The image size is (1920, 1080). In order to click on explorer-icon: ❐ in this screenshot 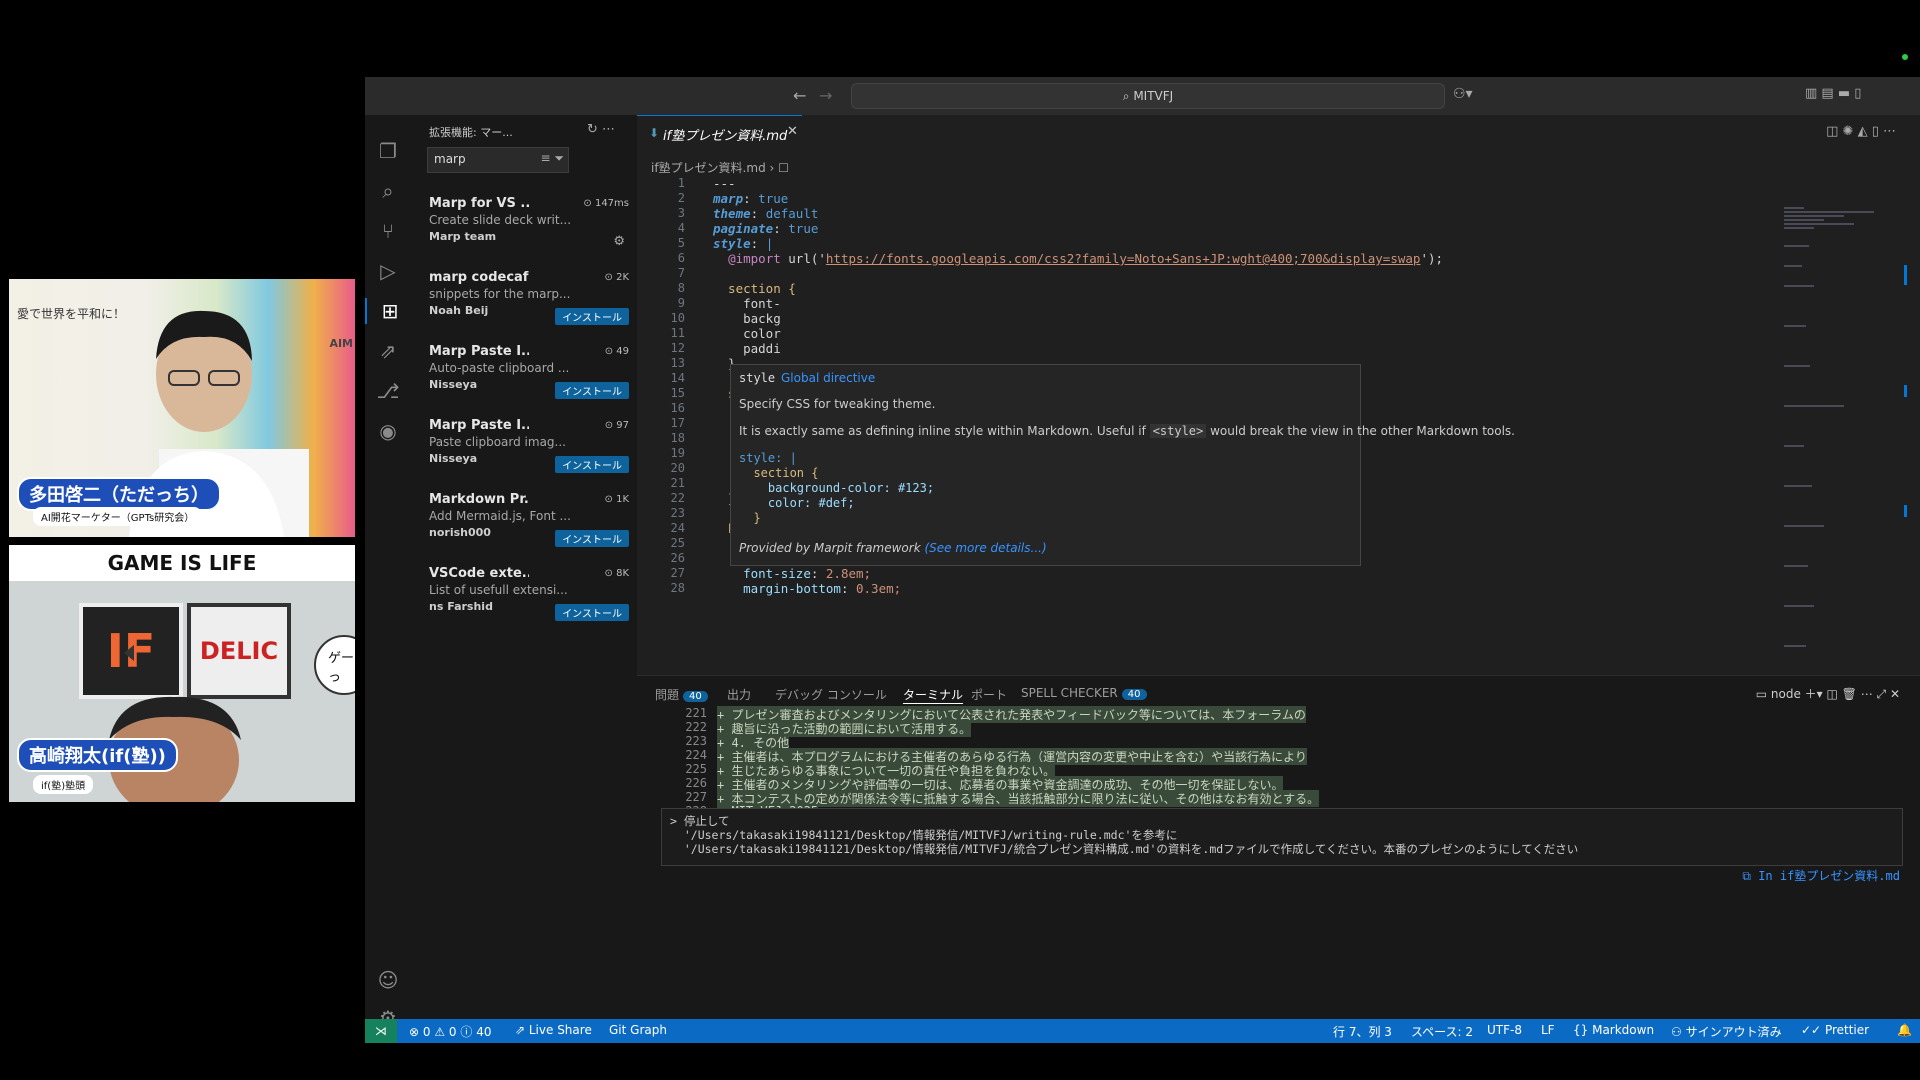, I will do `click(388, 151)`.